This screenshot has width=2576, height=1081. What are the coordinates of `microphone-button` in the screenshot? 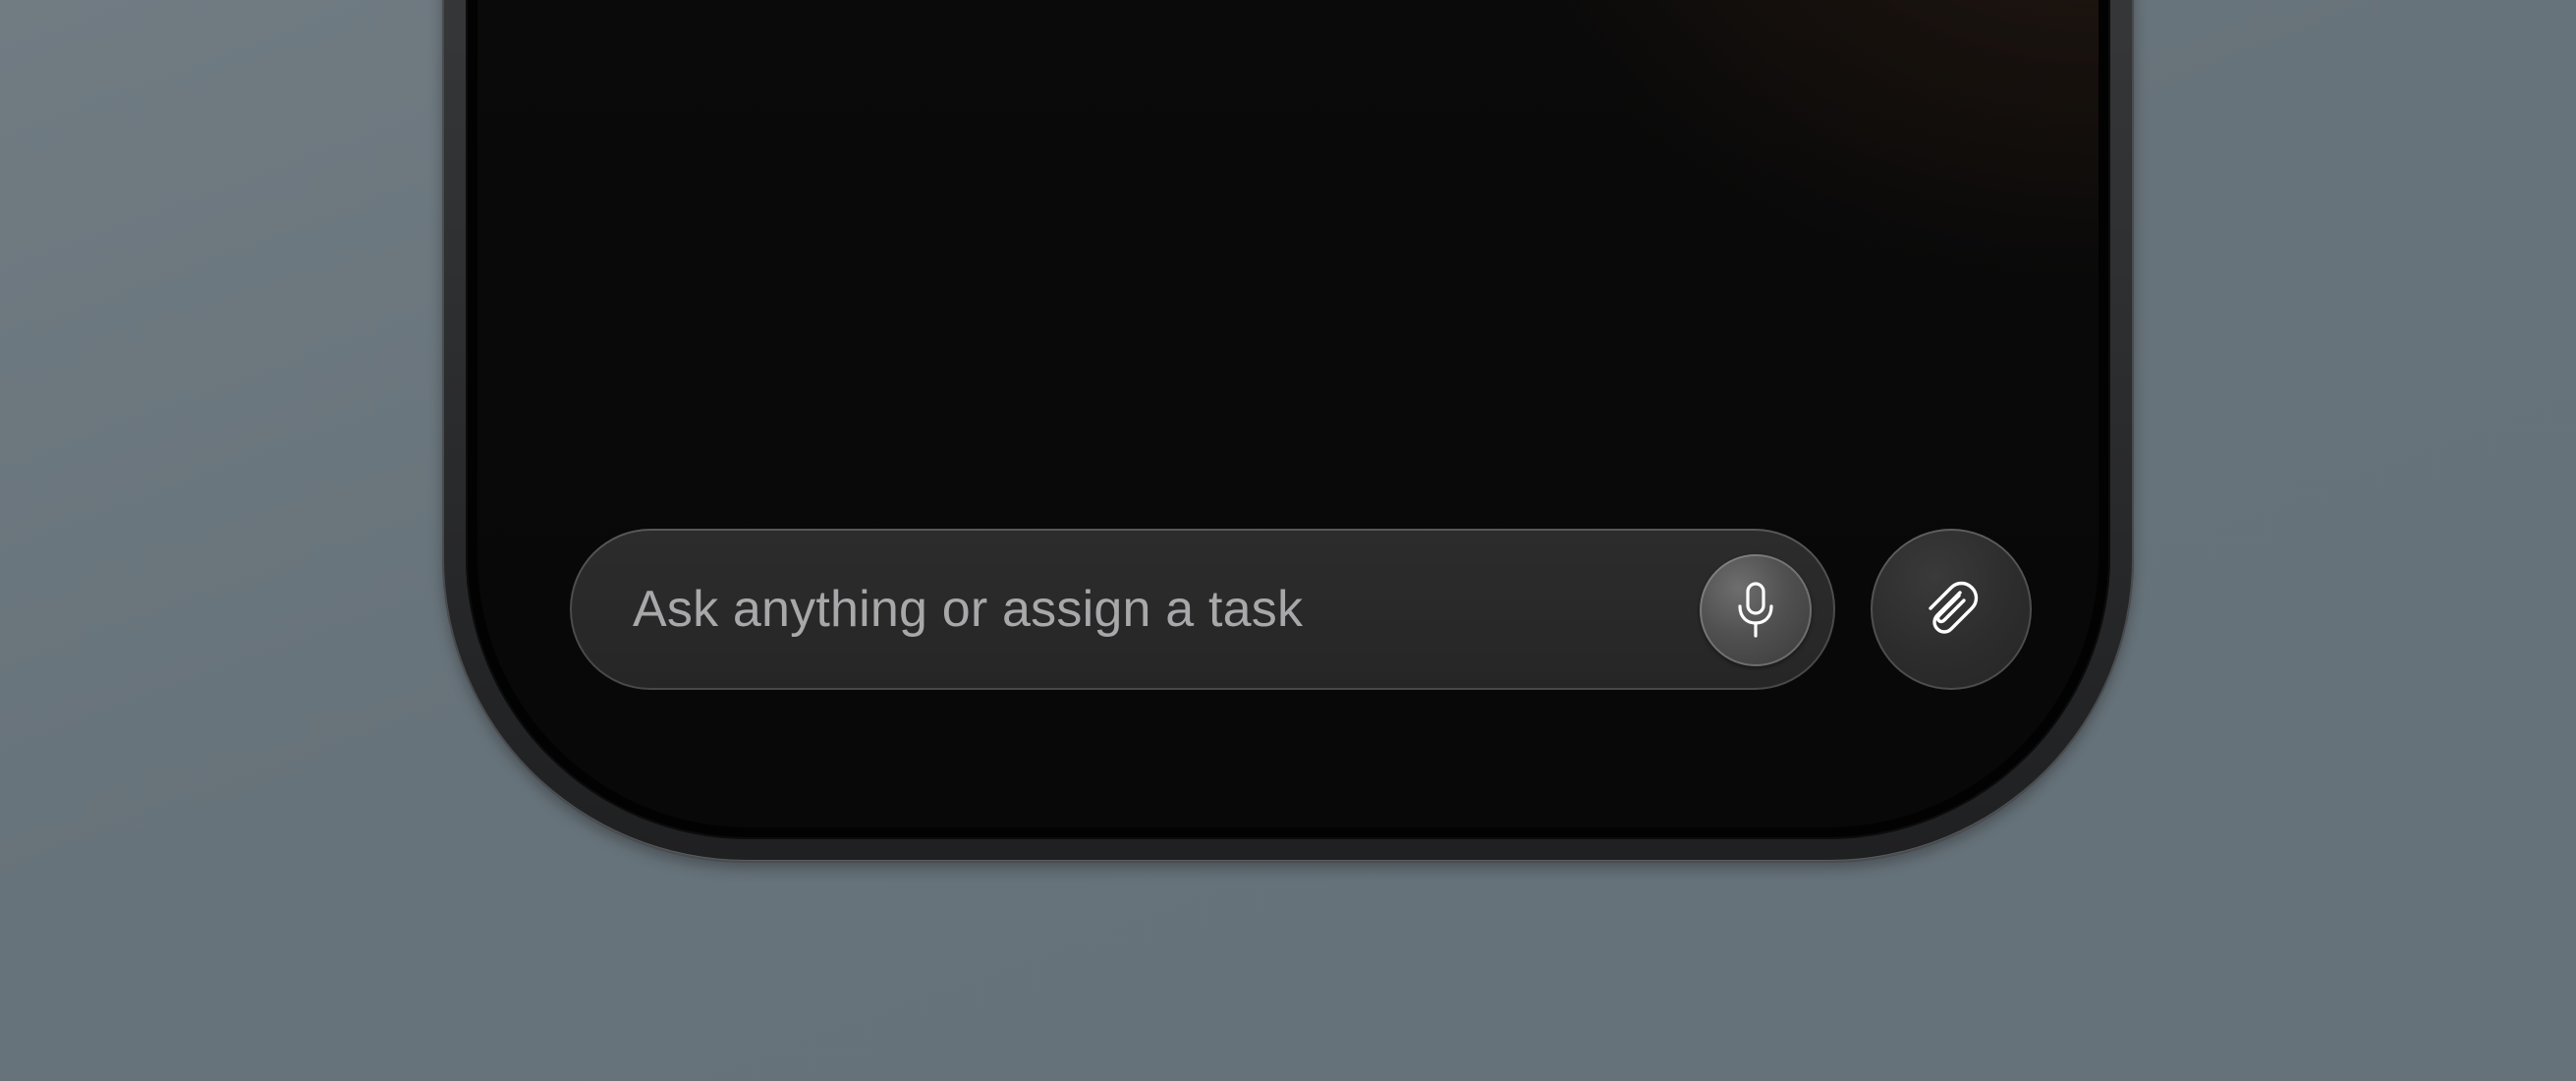 It's located at (1756, 610).